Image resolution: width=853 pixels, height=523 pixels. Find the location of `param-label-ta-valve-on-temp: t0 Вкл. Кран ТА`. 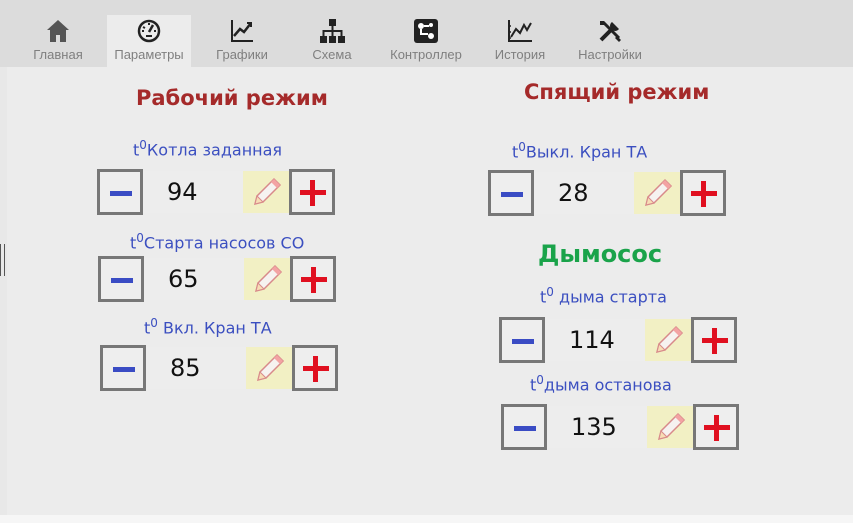

param-label-ta-valve-on-temp: t0 Вкл. Кран ТА is located at coordinates (208, 327).